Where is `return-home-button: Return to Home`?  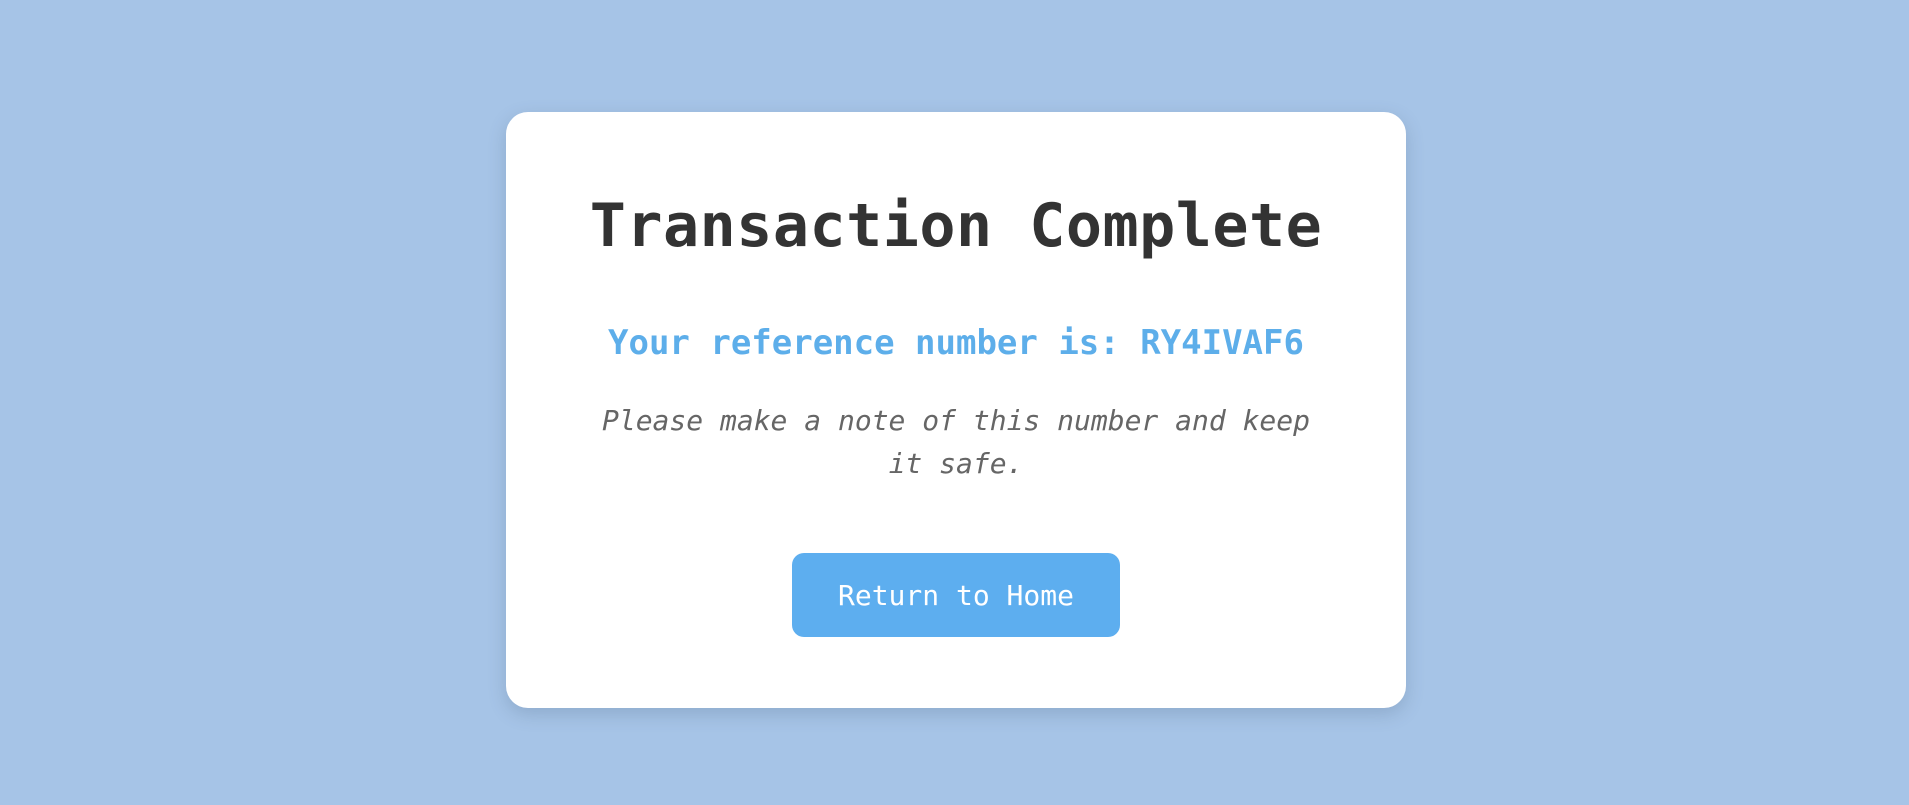
return-home-button: Return to Home is located at coordinates (956, 595).